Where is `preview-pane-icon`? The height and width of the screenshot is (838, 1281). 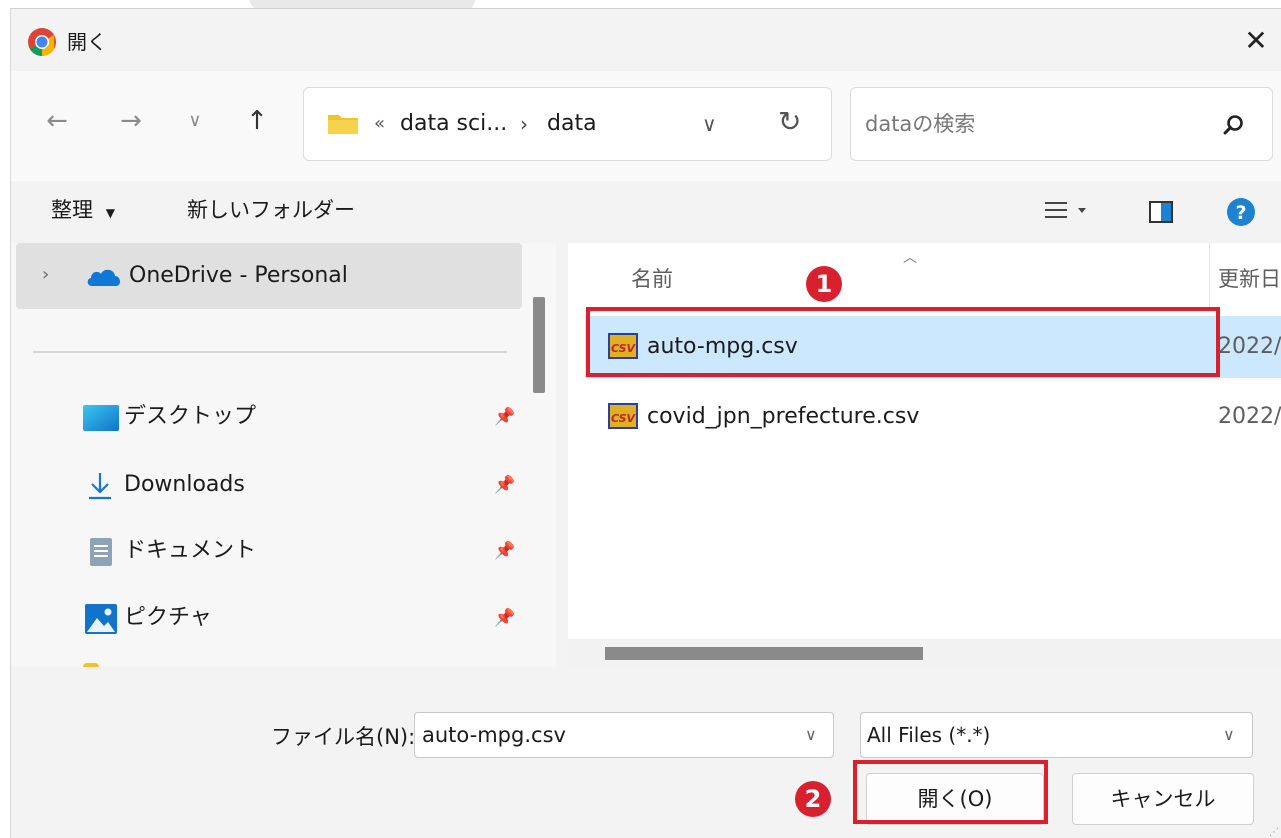
preview-pane-icon is located at coordinates (1161, 212).